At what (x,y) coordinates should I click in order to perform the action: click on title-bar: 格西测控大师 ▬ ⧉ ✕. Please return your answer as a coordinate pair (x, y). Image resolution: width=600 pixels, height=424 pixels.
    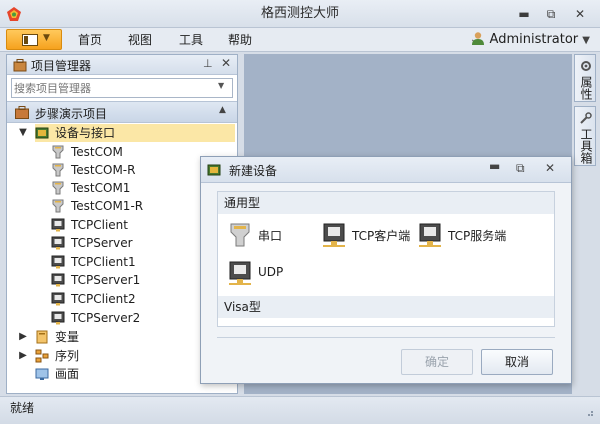
    Looking at the image, I should click on (300, 14).